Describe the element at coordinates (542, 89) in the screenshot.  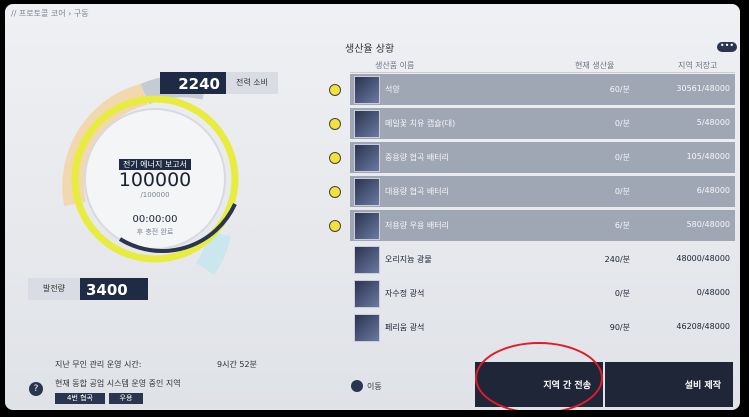
I see `production-row: 석양 60/분 30561/48000` at that location.